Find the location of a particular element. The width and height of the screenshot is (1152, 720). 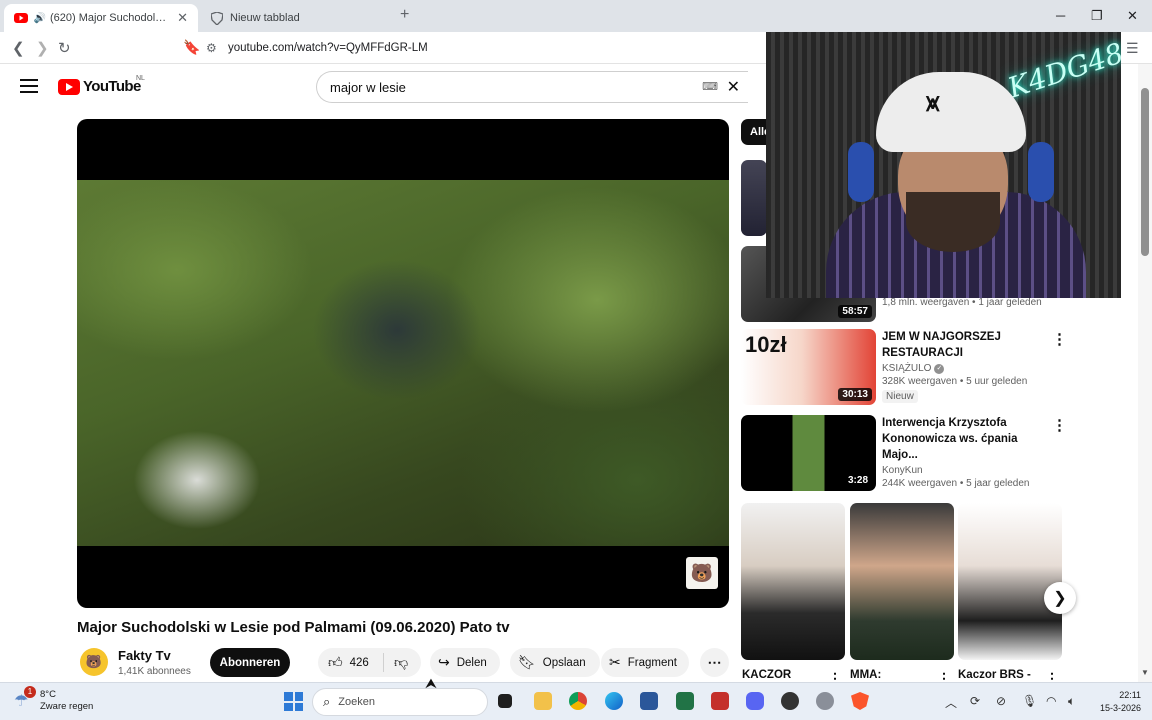

microphone-icon: 🎙︎ is located at coordinates (1029, 701).